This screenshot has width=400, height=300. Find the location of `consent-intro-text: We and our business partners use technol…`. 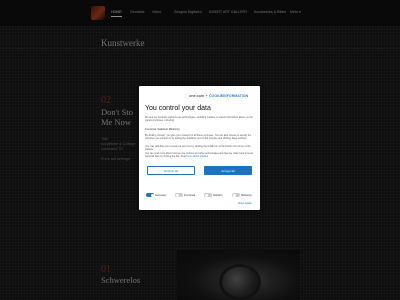

consent-intro-text: We and our business partners use technol… is located at coordinates (199, 119).